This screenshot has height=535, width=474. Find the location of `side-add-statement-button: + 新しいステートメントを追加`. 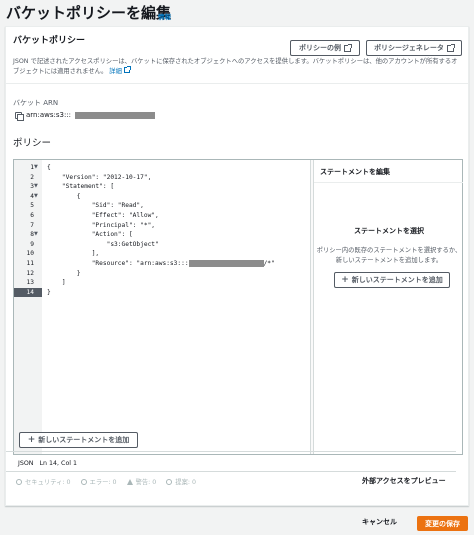

side-add-statement-button: + 新しいステートメントを追加 is located at coordinates (392, 280).